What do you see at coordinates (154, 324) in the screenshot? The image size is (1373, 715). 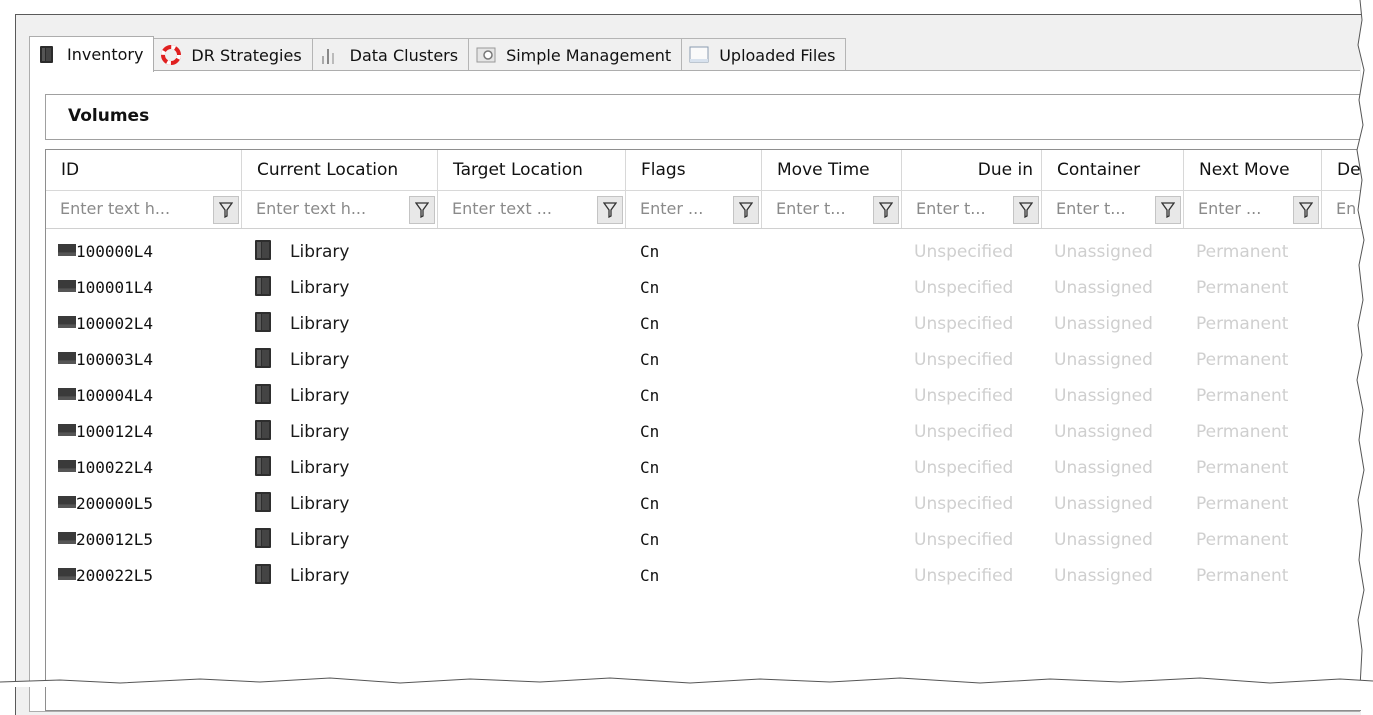 I see `cell-id: 100002L4` at bounding box center [154, 324].